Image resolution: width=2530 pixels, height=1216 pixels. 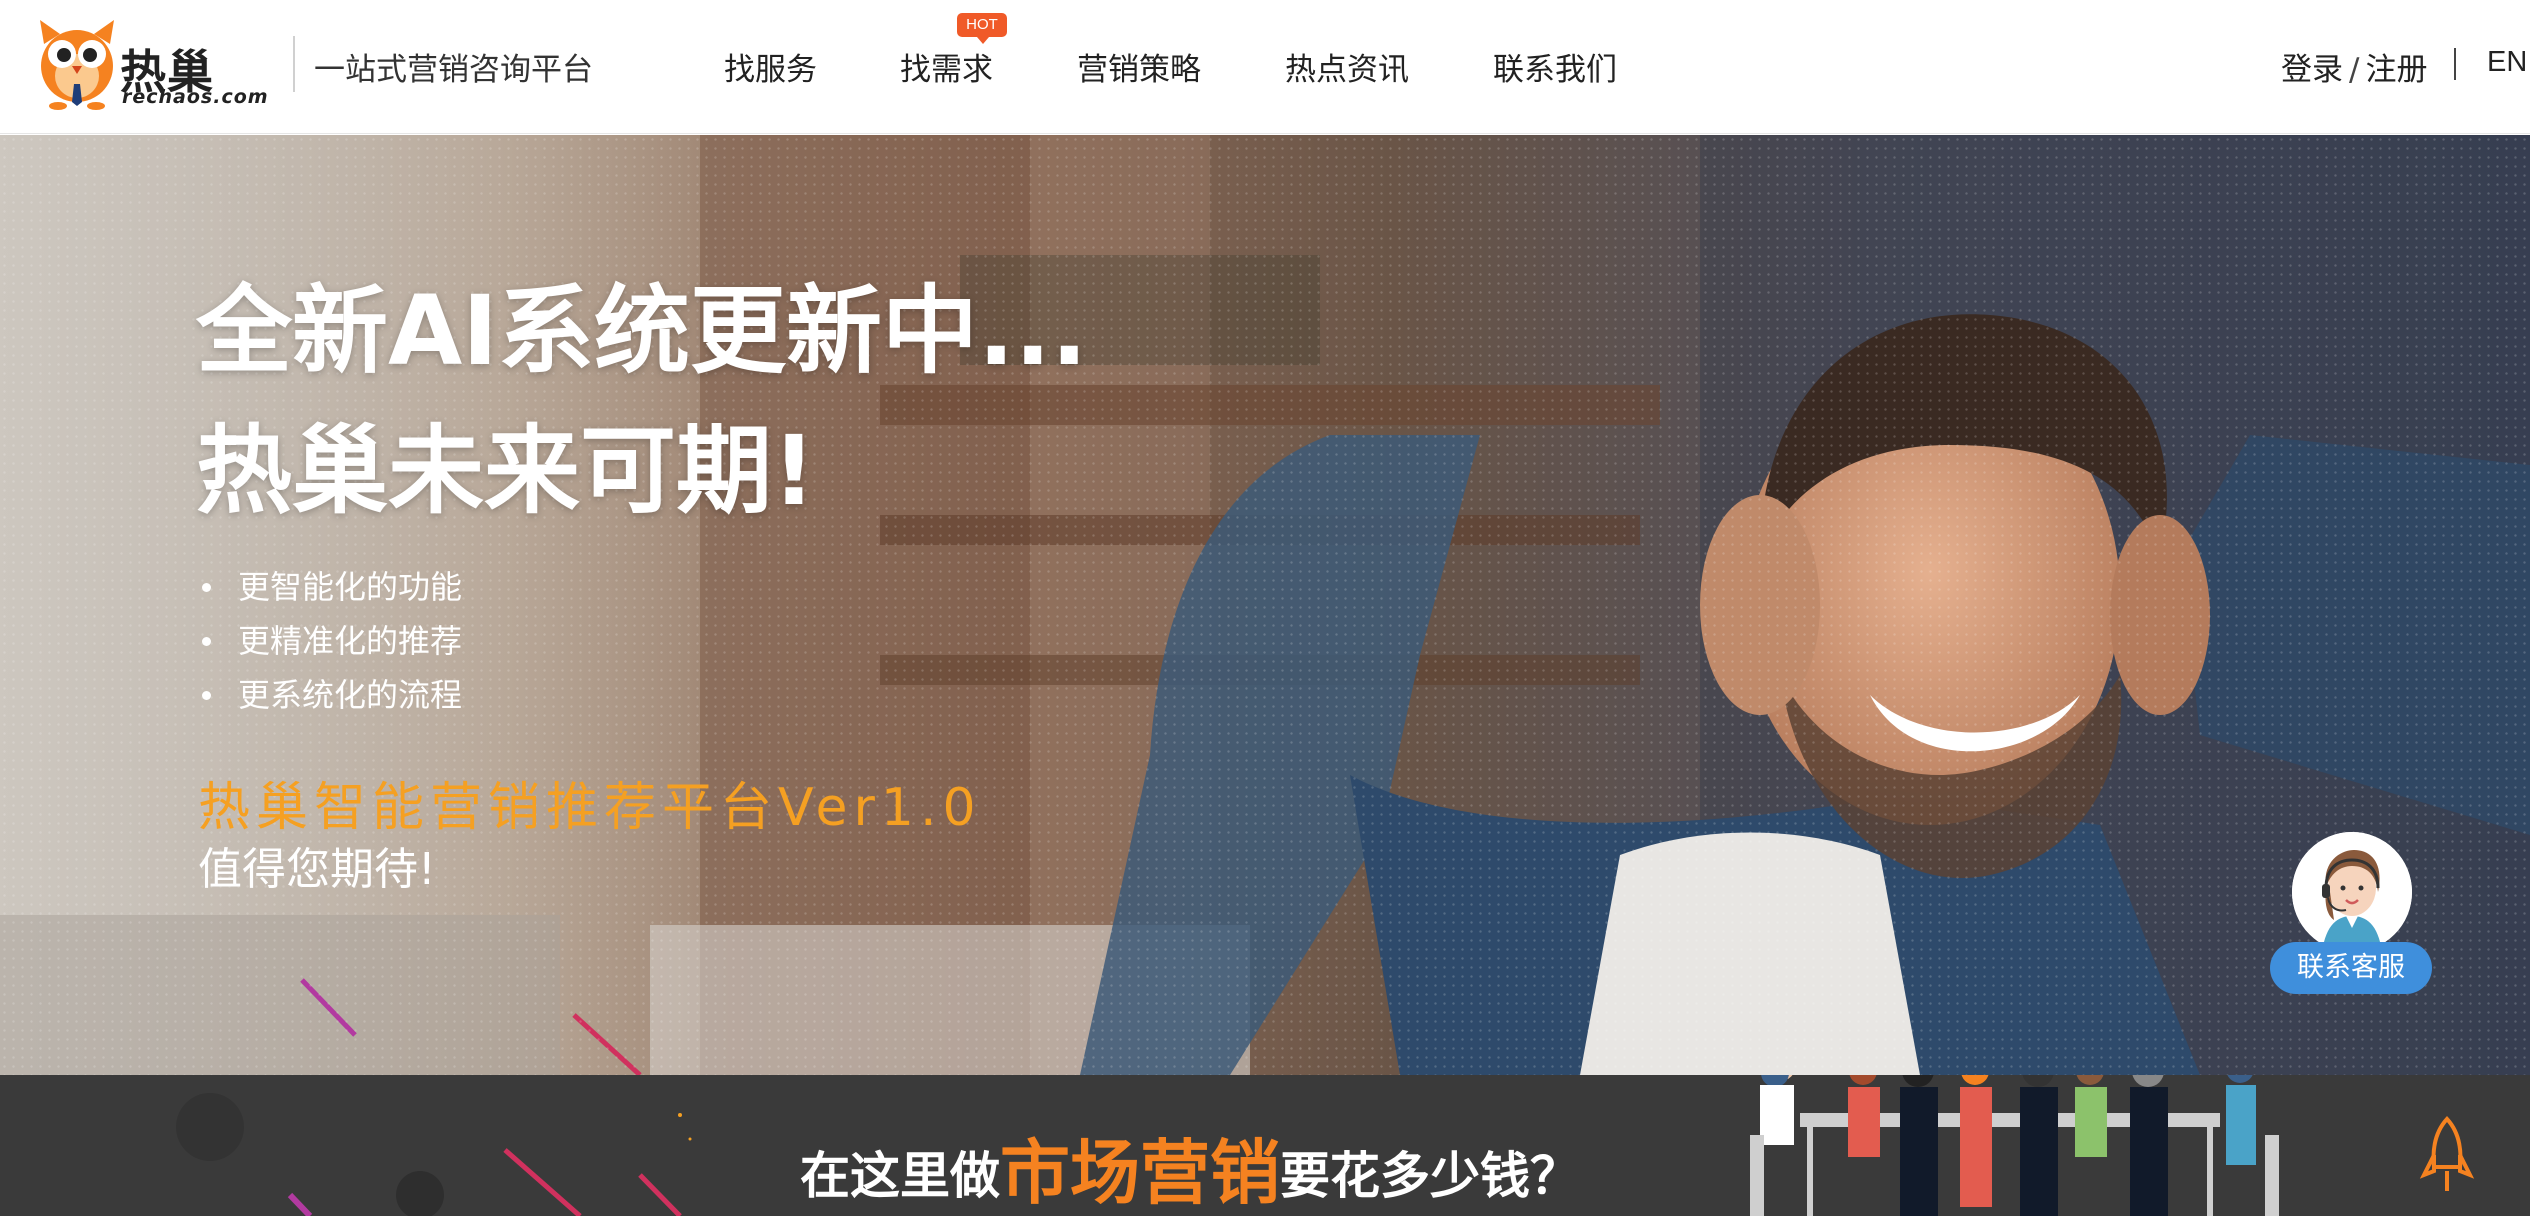 I want to click on nav-item-marketing-strategy: 营销策略, so click(x=1139, y=66).